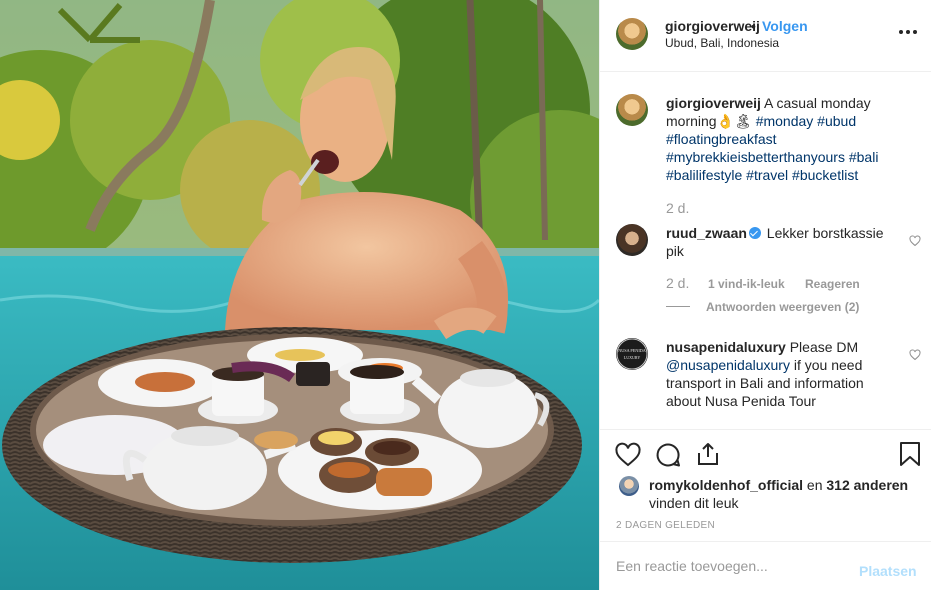 The width and height of the screenshot is (931, 590). I want to click on svg-text: NUSA PENIDA, so click(632, 350).